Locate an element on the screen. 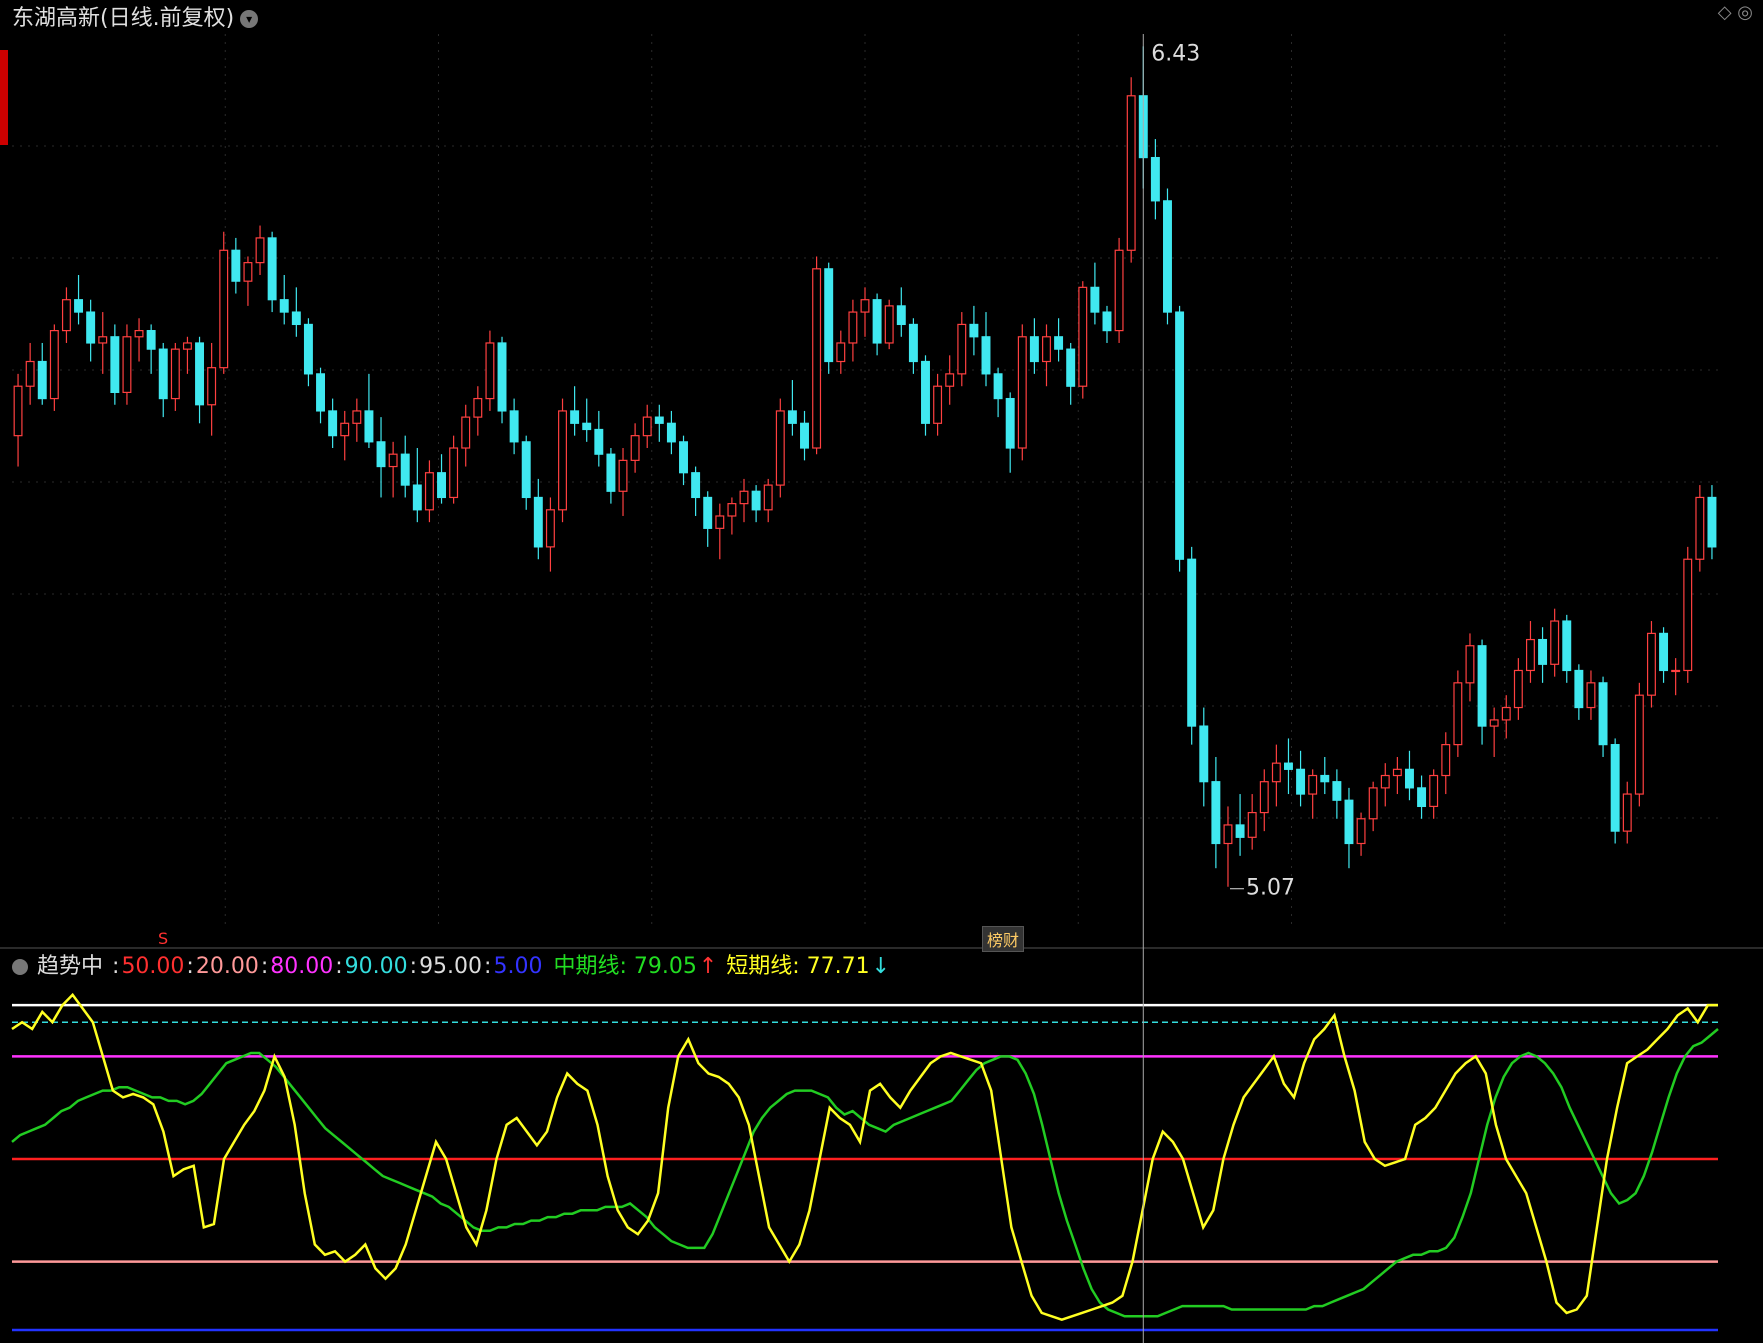 This screenshot has height=1343, width=1763. chevron-down-icon: ▾ is located at coordinates (249, 19).